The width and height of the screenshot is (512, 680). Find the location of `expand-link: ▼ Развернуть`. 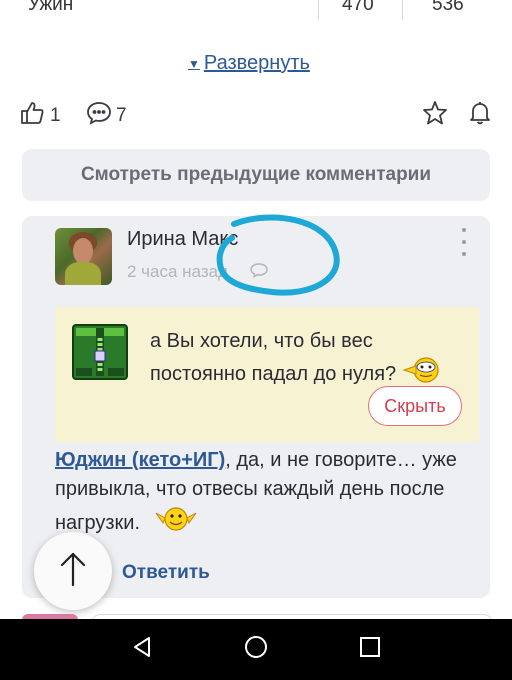

expand-link: ▼ Развернуть is located at coordinates (249, 63).